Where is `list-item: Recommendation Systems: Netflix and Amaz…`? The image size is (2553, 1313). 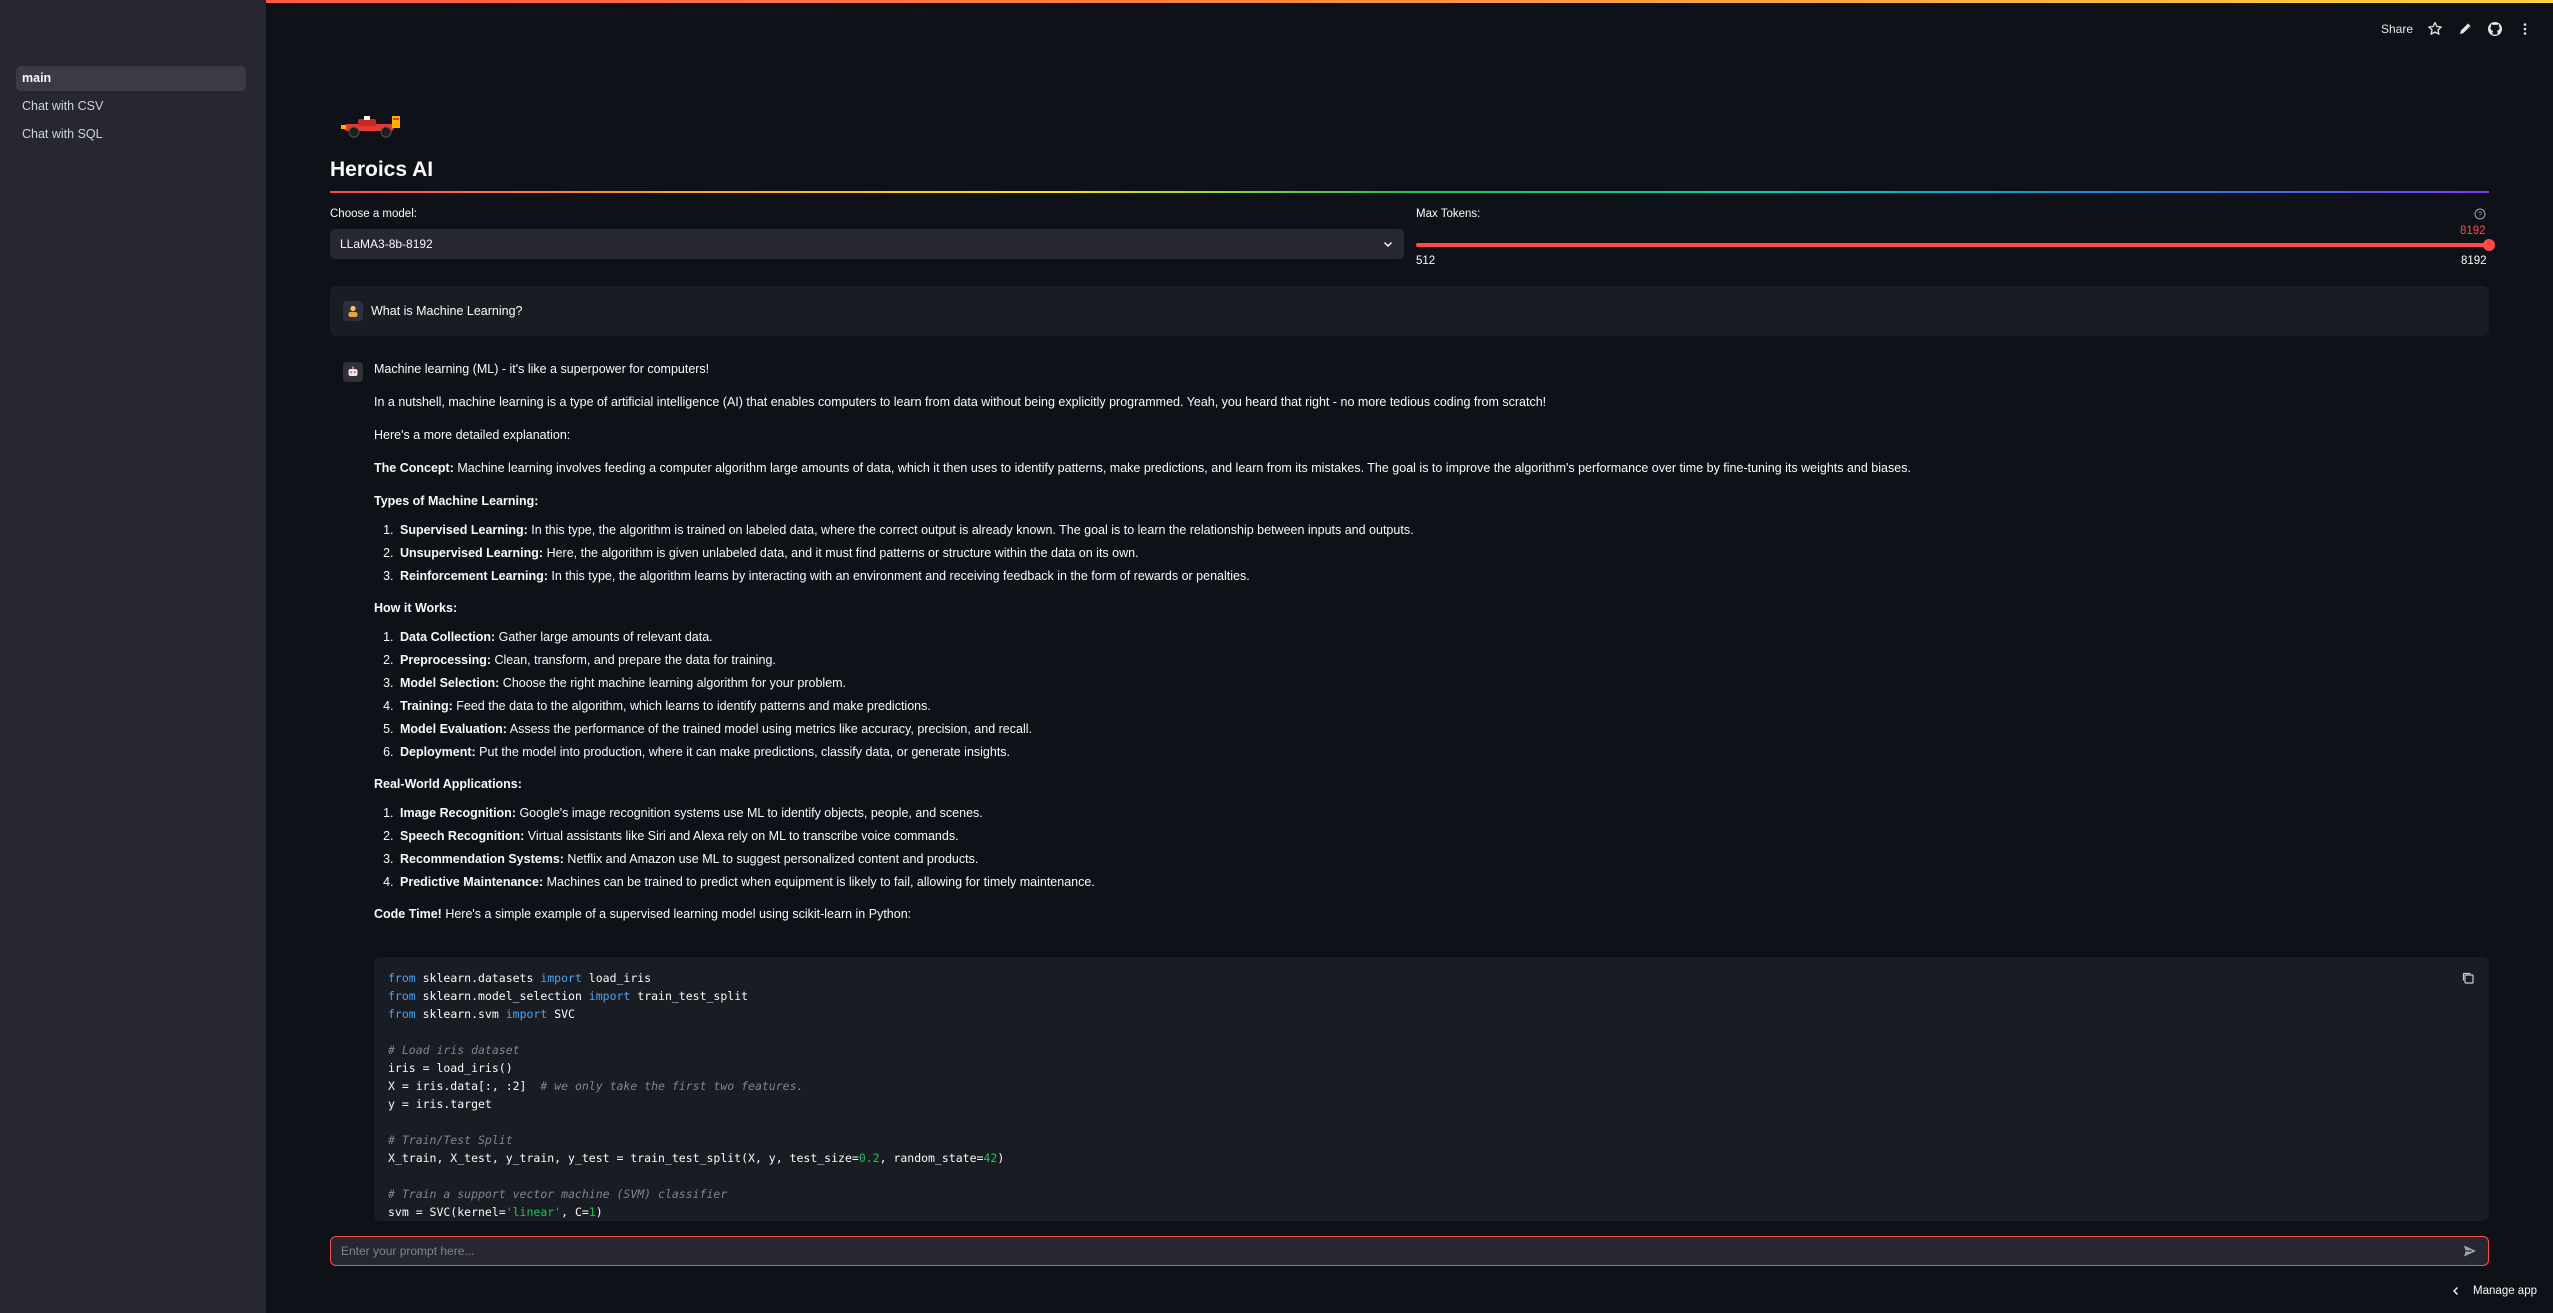 list-item: Recommendation Systems: Netflix and Amaz… is located at coordinates (1443, 859).